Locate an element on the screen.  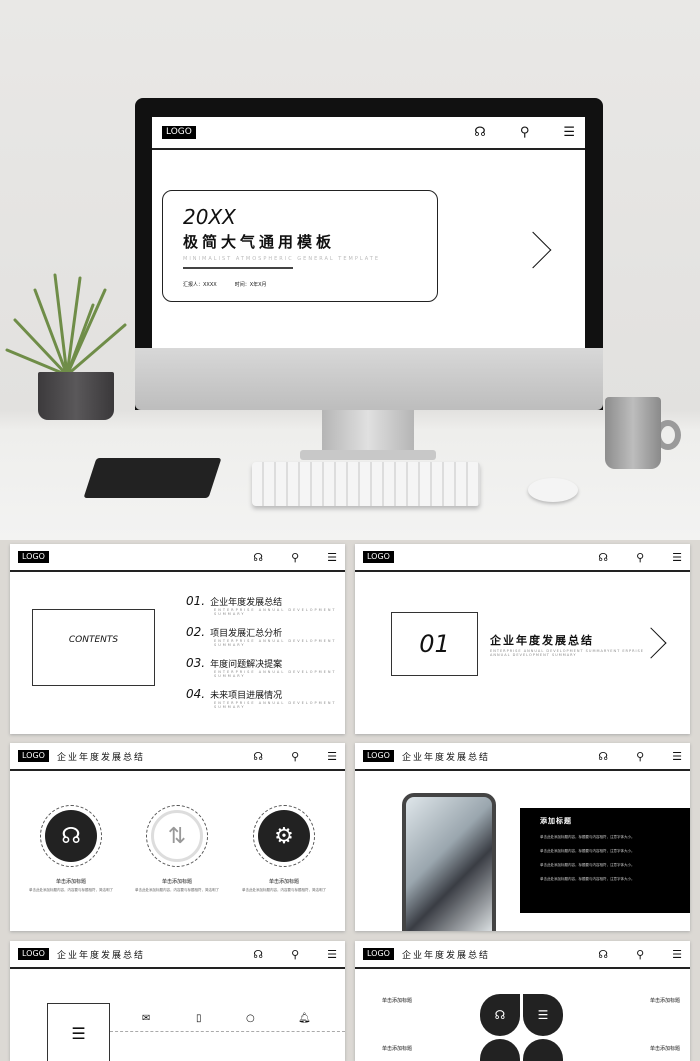
panel-title: 添加标题 is located at coordinates (556, 821).